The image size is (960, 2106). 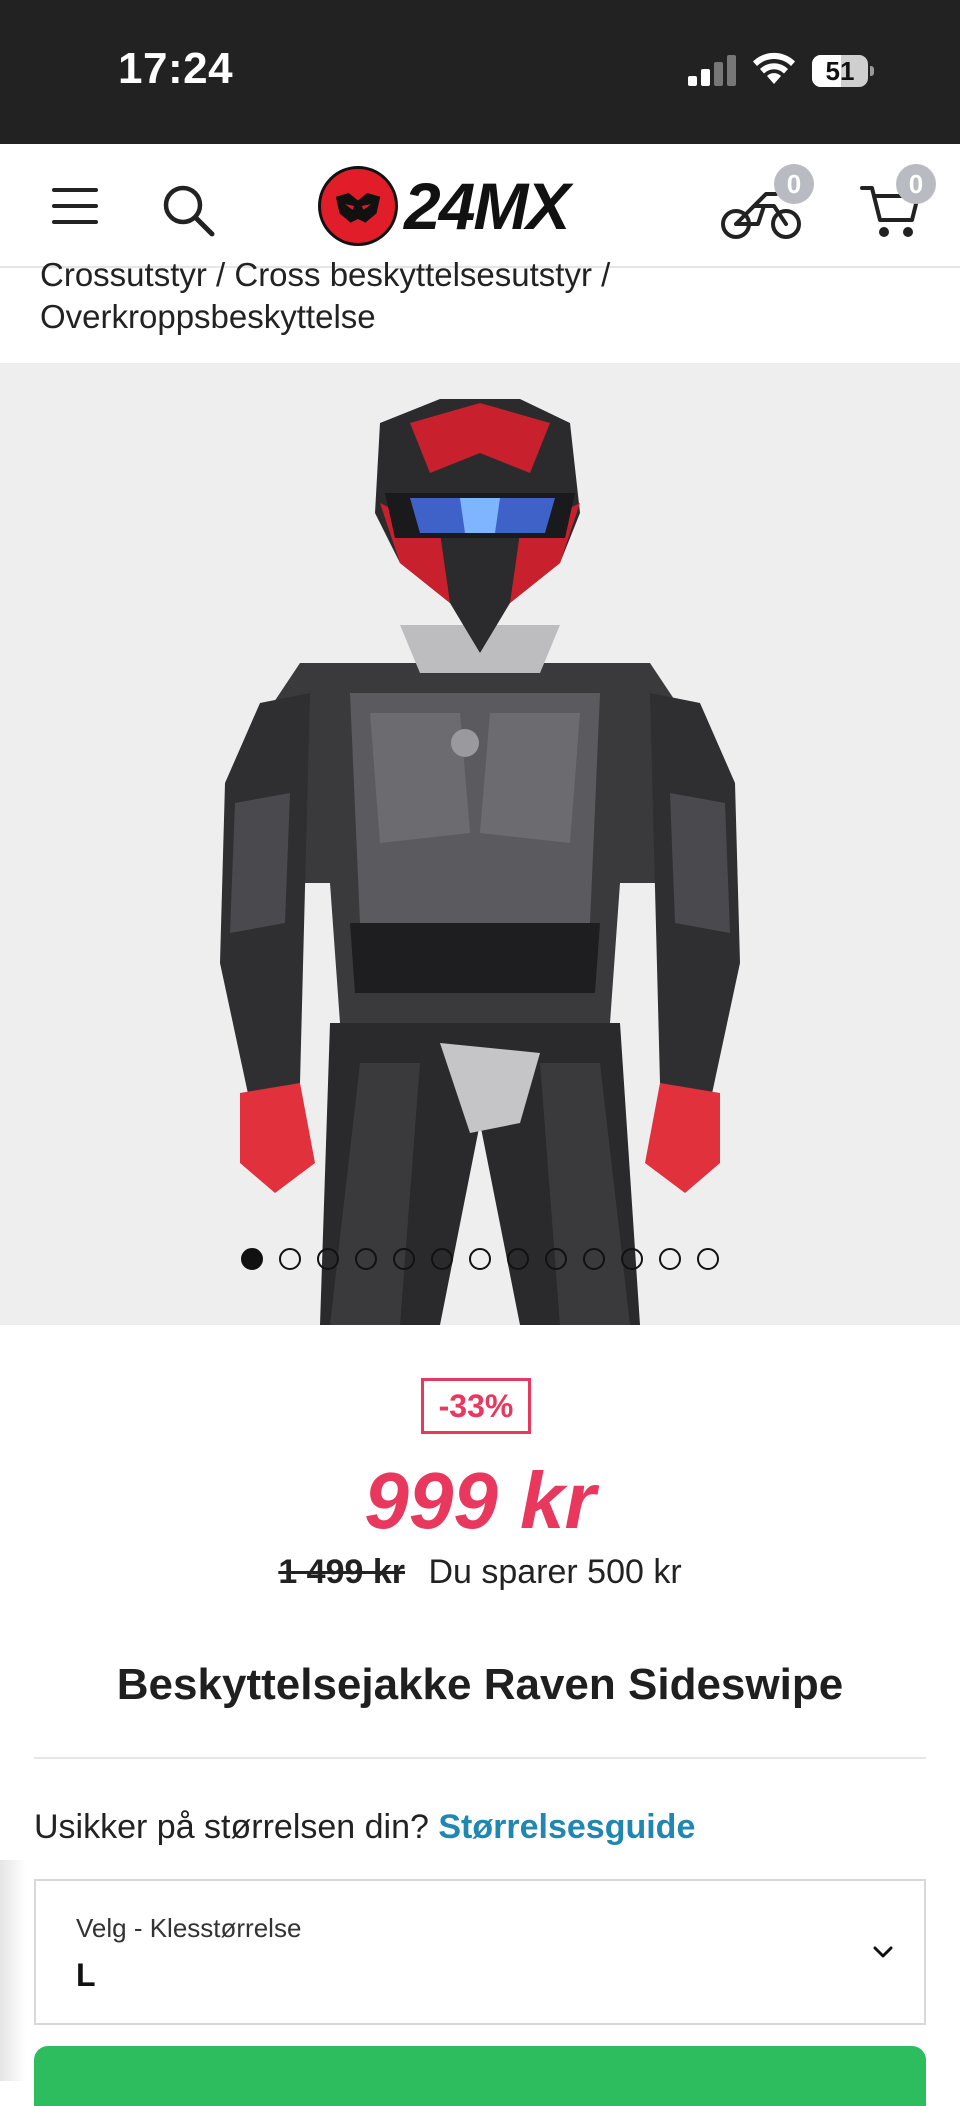 I want to click on breadcrumb-current: Overkroppsbeskyttelse, so click(x=480, y=317).